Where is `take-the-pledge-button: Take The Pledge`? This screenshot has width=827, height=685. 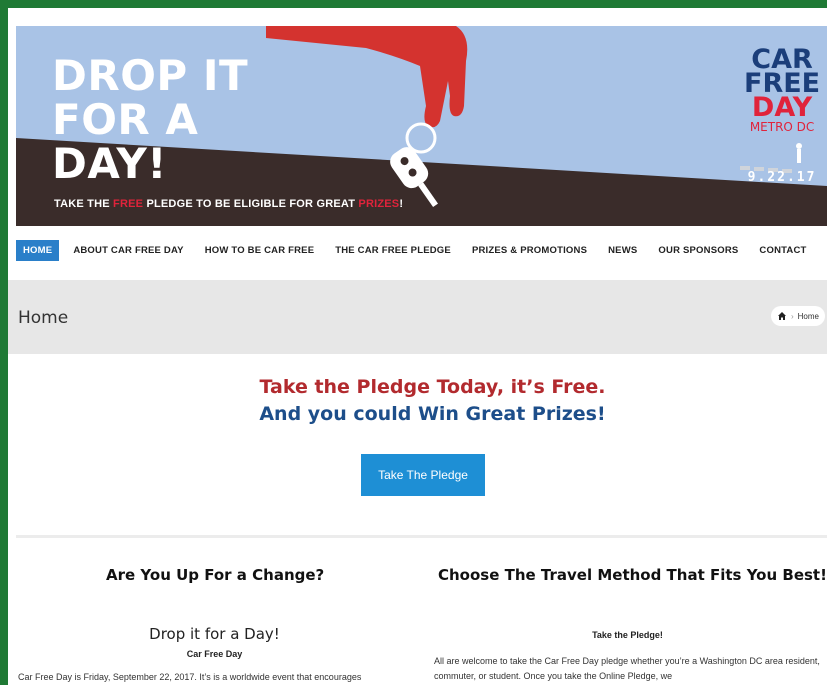 take-the-pledge-button: Take The Pledge is located at coordinates (423, 475).